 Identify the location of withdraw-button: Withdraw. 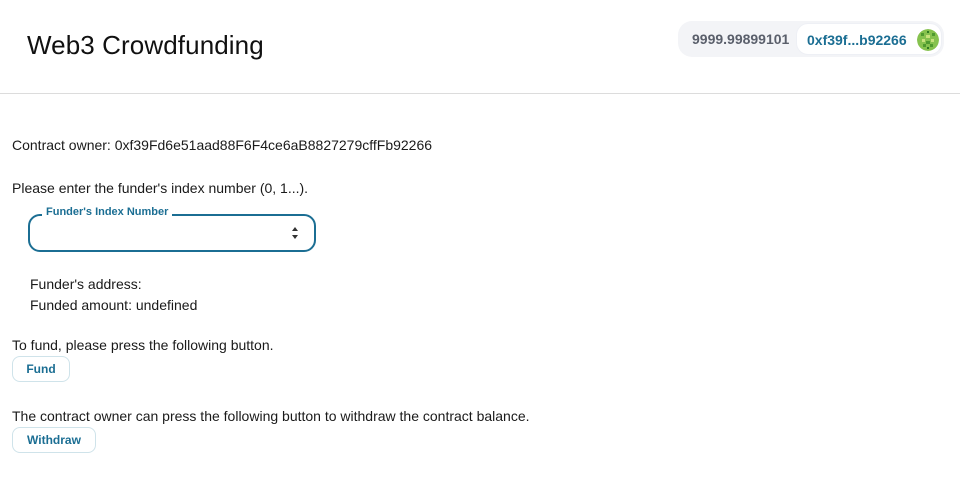
(54, 440).